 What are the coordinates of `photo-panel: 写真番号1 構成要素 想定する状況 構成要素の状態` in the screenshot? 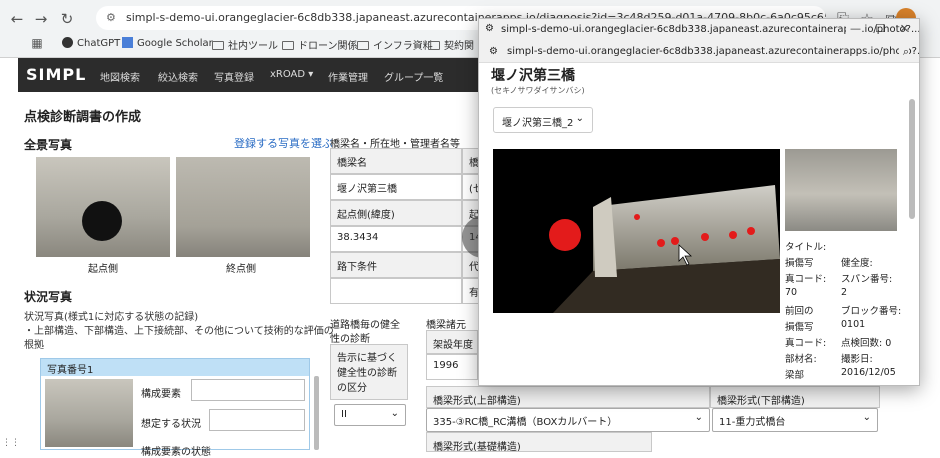 It's located at (175, 408).